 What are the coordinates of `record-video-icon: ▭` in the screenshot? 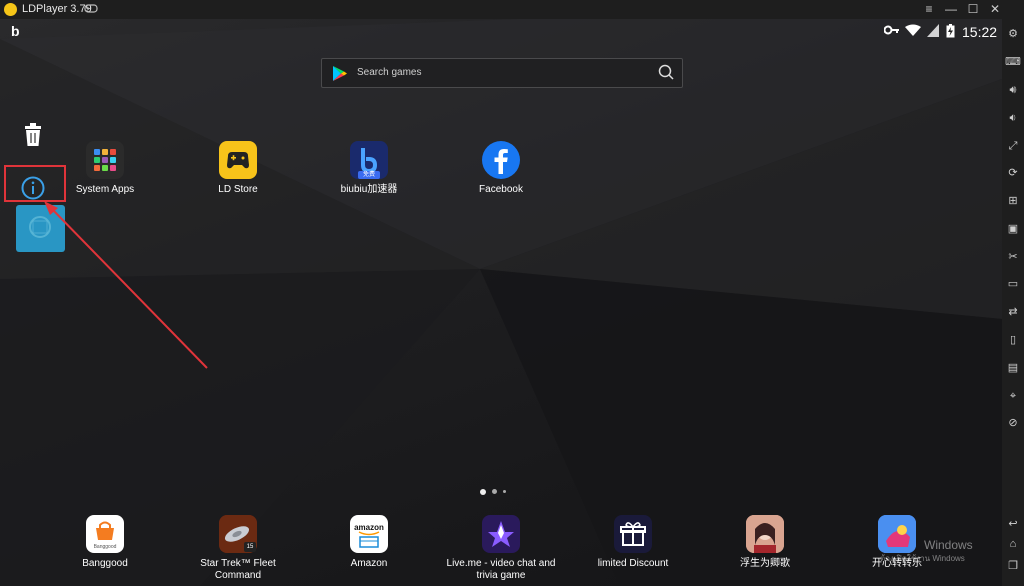 It's located at (1013, 284).